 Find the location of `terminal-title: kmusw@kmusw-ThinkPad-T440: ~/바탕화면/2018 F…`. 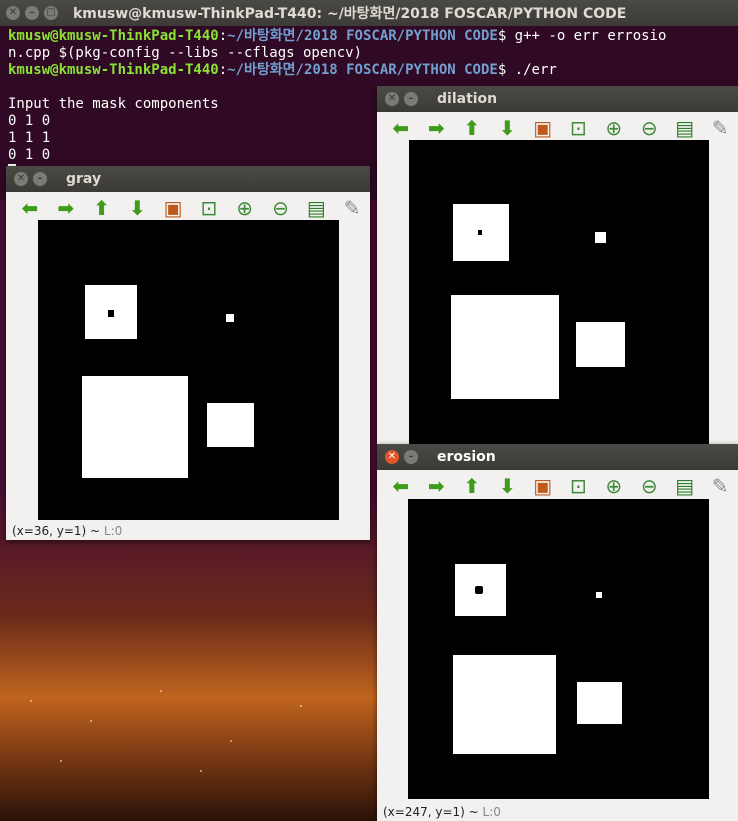

terminal-title: kmusw@kmusw-ThinkPad-T440: ~/바탕화면/2018 F… is located at coordinates (350, 14).